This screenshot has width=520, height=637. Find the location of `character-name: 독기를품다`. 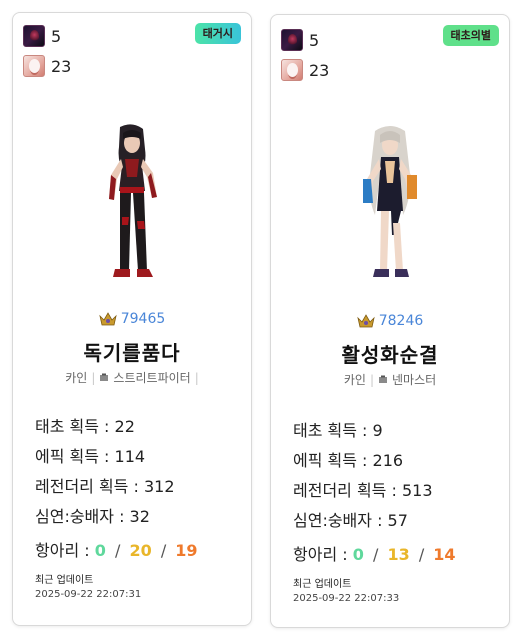

character-name: 독기를품다 is located at coordinates (132, 351).